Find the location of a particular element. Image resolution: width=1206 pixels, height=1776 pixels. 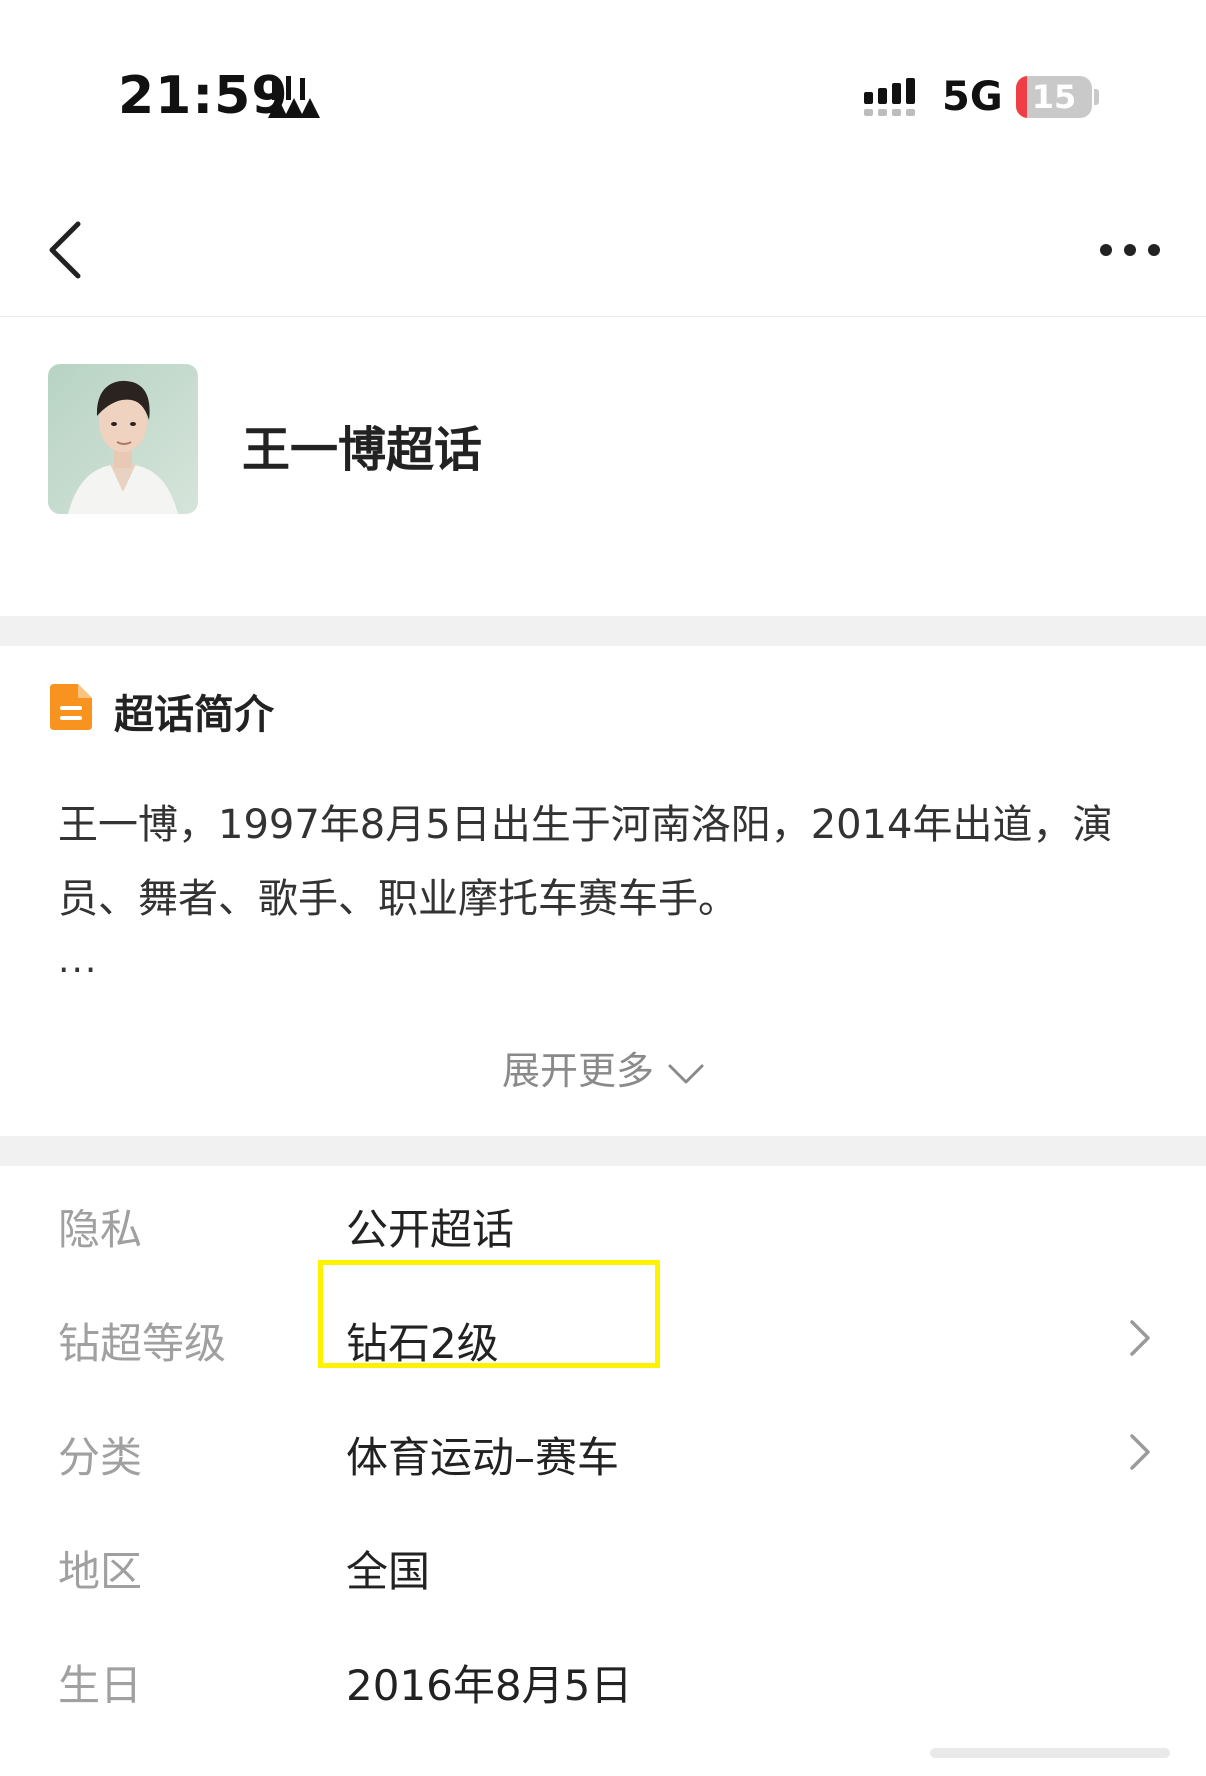

expand-more-label: 展开更多 is located at coordinates (577, 1071).